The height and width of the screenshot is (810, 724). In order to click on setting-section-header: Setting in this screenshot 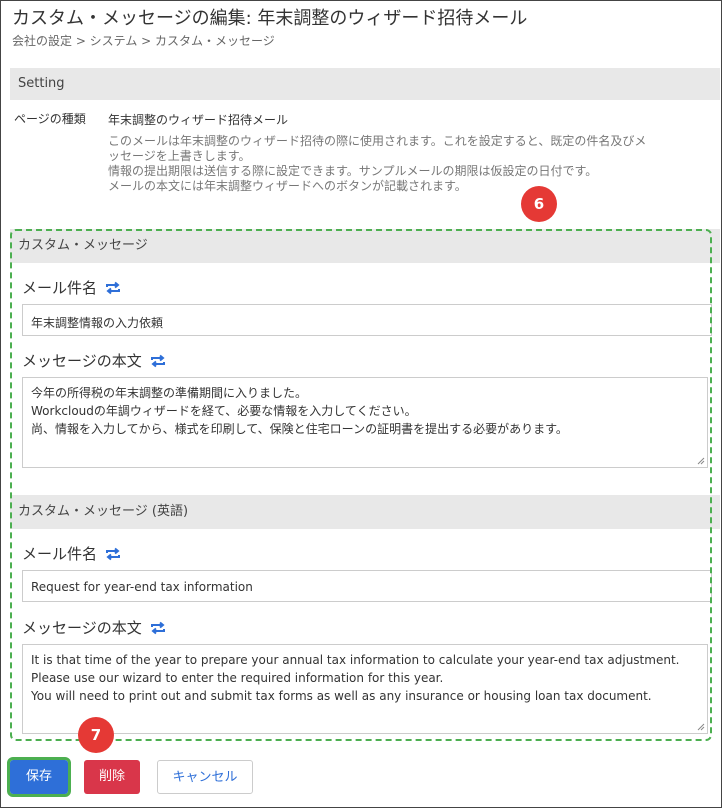, I will do `click(365, 84)`.